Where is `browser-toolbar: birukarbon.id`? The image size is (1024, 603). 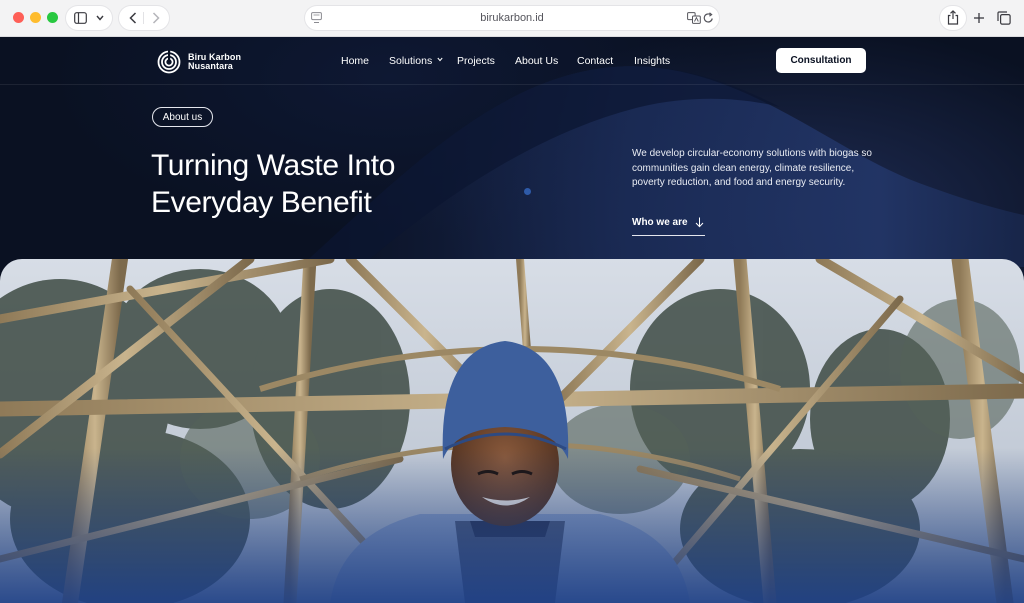 browser-toolbar: birukarbon.id is located at coordinates (512, 18).